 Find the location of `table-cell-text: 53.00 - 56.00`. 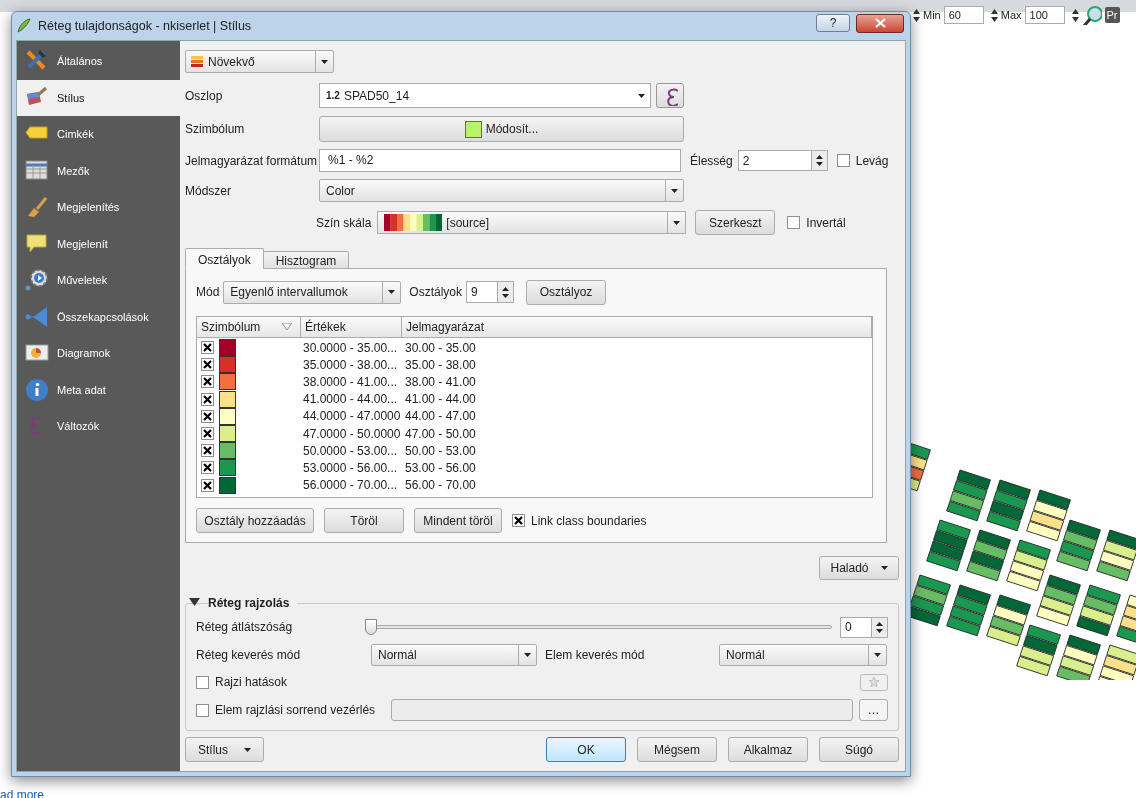

table-cell-text: 53.00 - 56.00 is located at coordinates (440, 468).